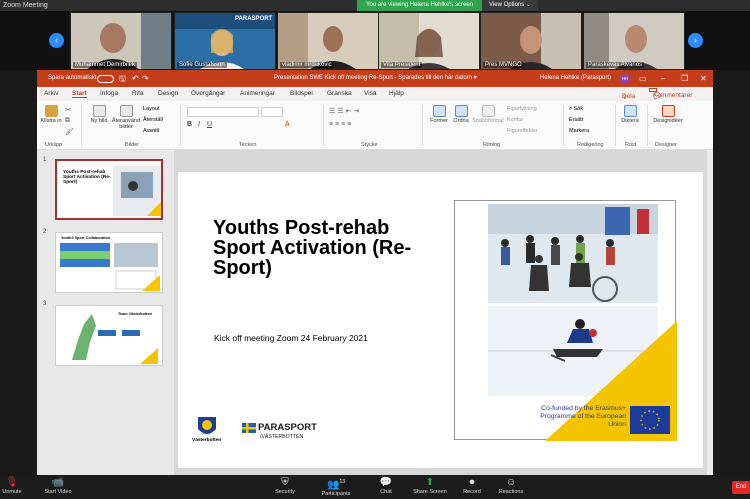 This screenshot has width=750, height=499. What do you see at coordinates (145, 78) in the screenshot?
I see `redo-icon: ↷` at bounding box center [145, 78].